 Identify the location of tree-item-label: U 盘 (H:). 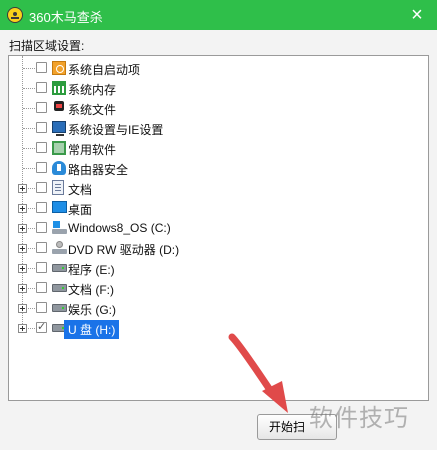
(92, 329).